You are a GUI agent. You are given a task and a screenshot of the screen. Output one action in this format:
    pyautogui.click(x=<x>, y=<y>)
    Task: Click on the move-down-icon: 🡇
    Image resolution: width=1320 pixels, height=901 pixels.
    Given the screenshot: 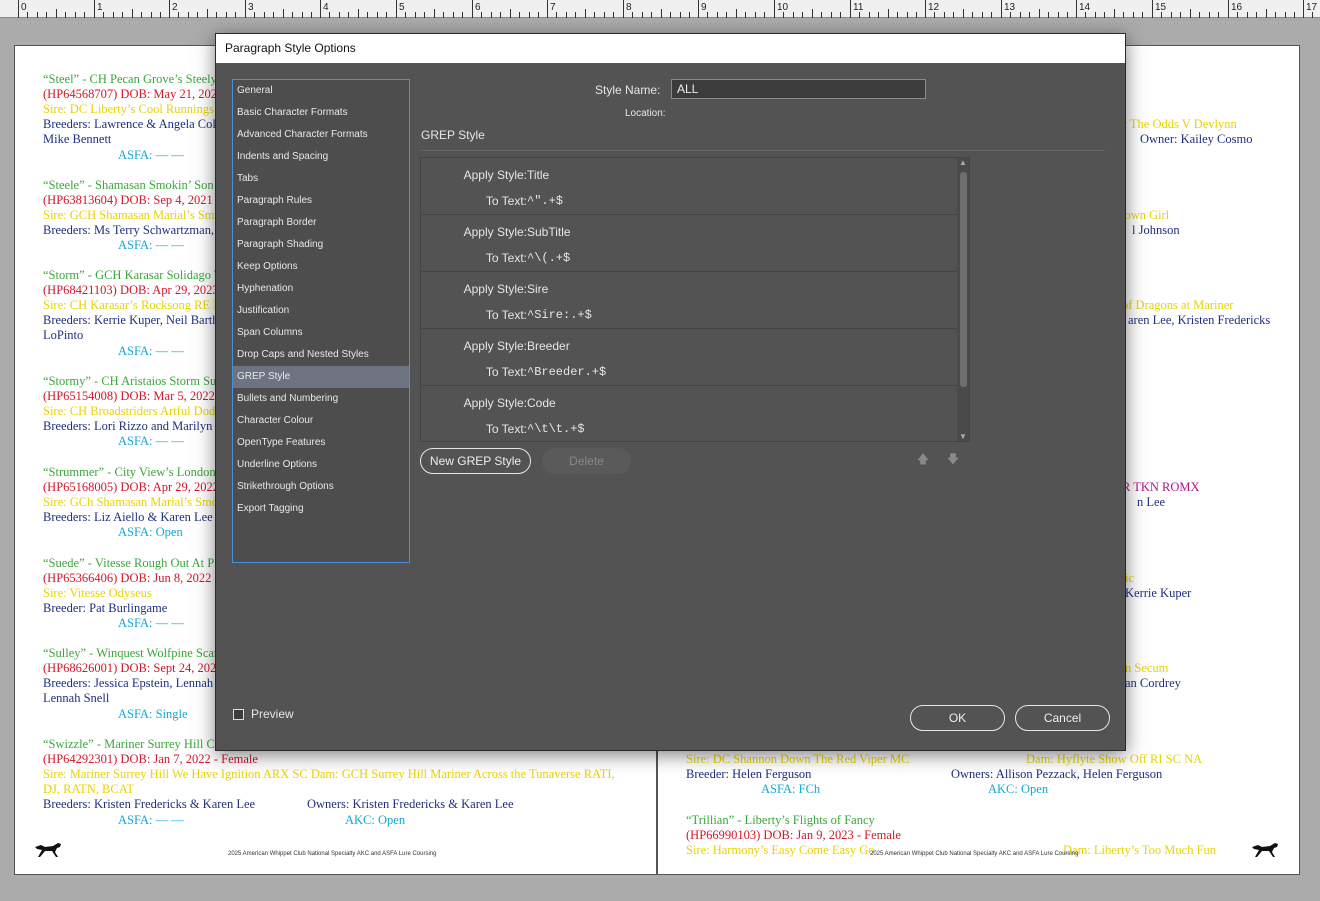 What is the action you would take?
    pyautogui.click(x=953, y=458)
    